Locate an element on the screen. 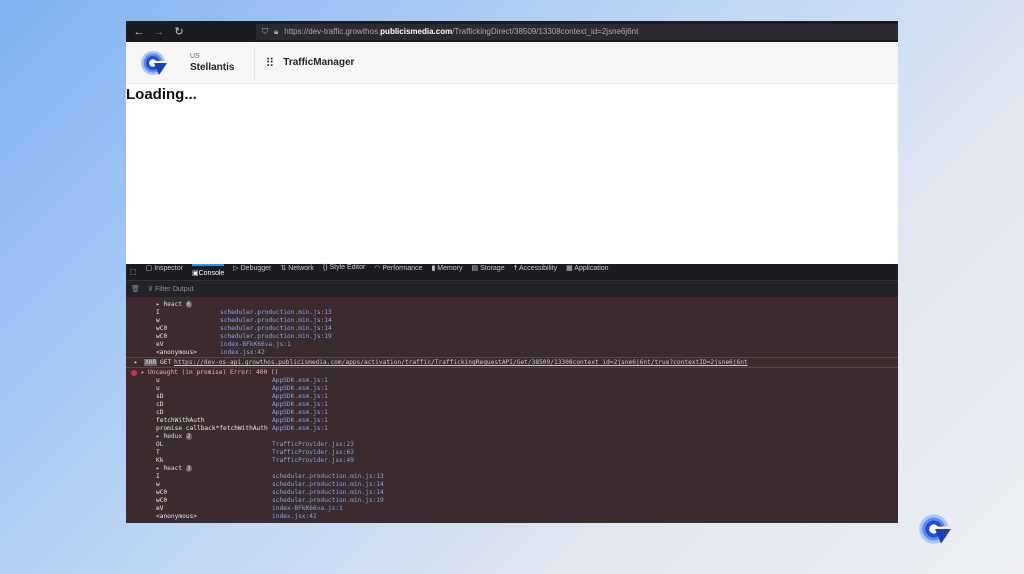  stack-frame: OL TrafficProvider.jsx:23 is located at coordinates (255, 445).